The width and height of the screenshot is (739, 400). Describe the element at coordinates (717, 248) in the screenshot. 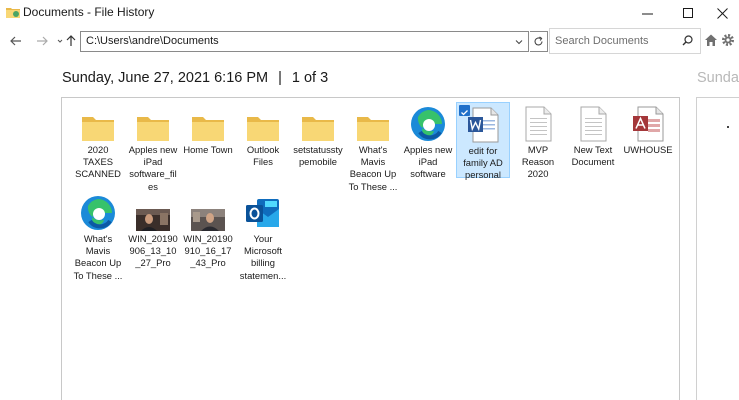

I see `next-snapshot-panel` at that location.